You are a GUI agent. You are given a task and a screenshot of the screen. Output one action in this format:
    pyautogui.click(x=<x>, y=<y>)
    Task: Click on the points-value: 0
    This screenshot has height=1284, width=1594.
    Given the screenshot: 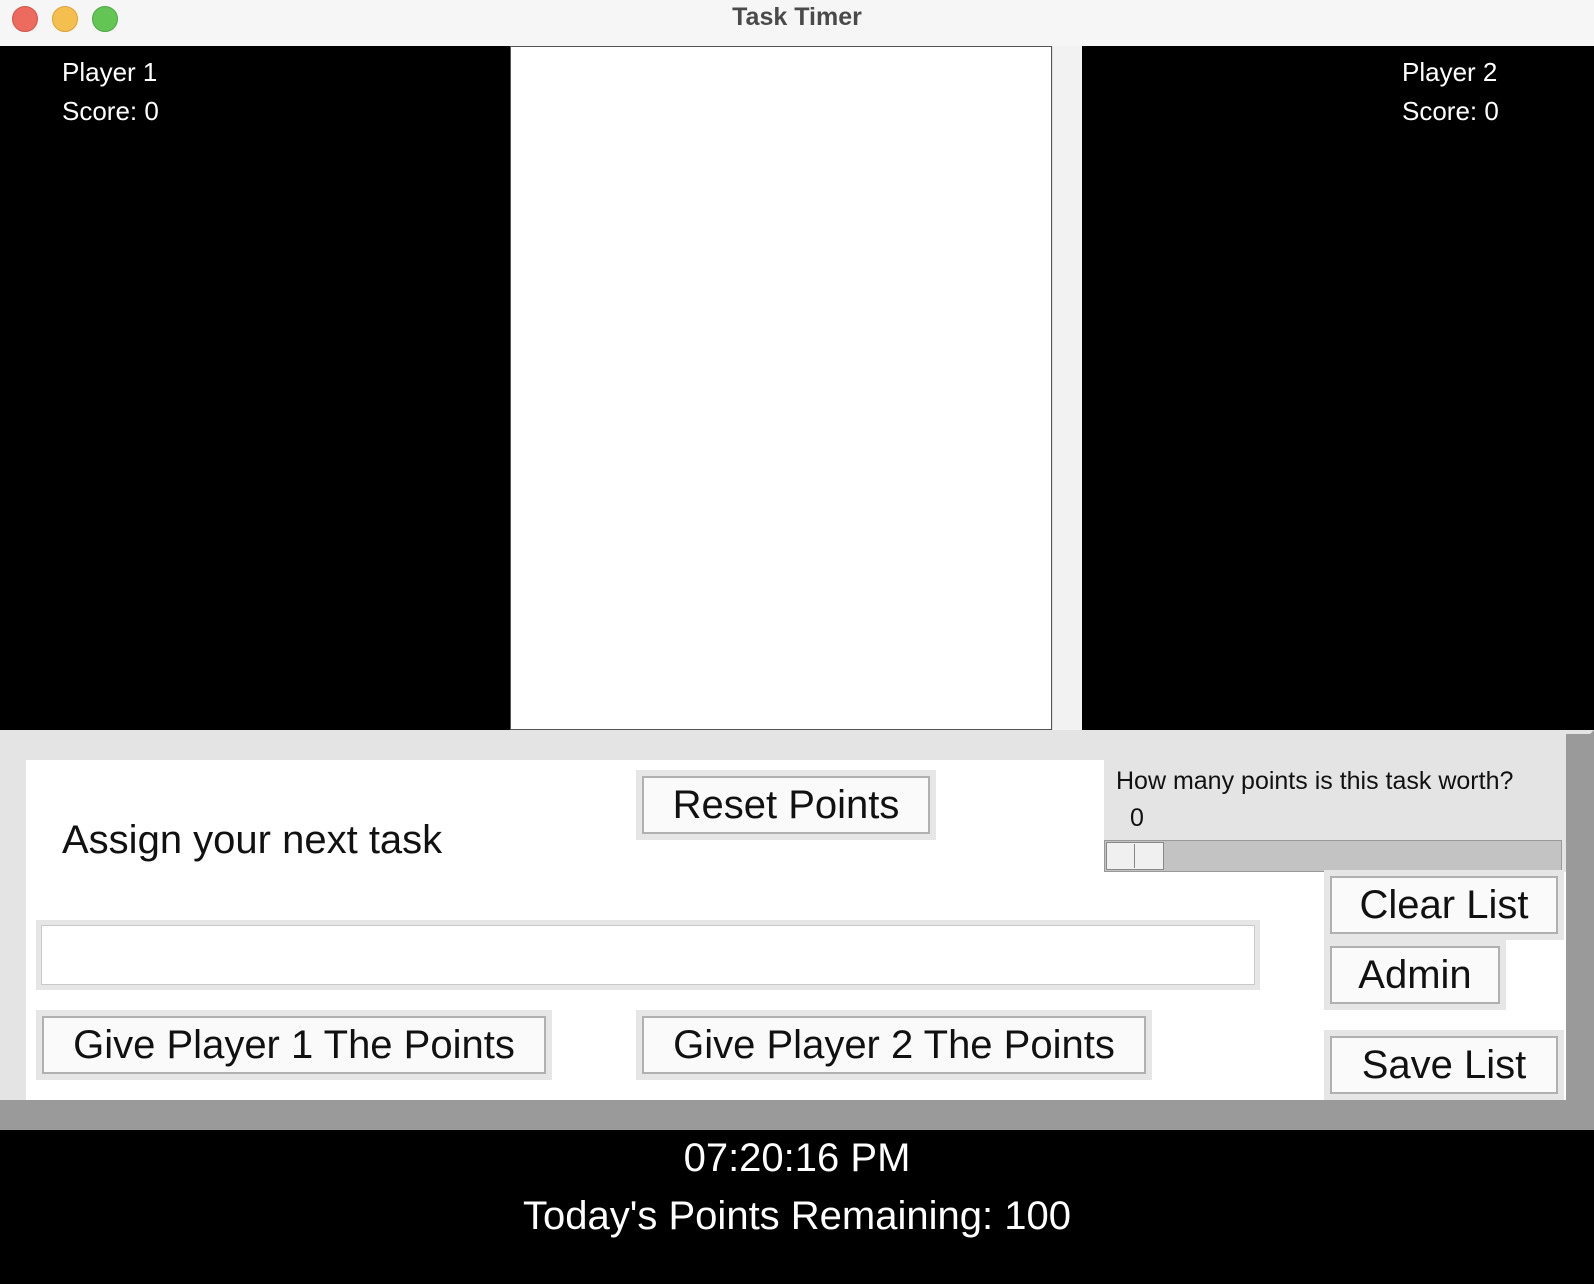 What is the action you would take?
    pyautogui.click(x=1137, y=818)
    